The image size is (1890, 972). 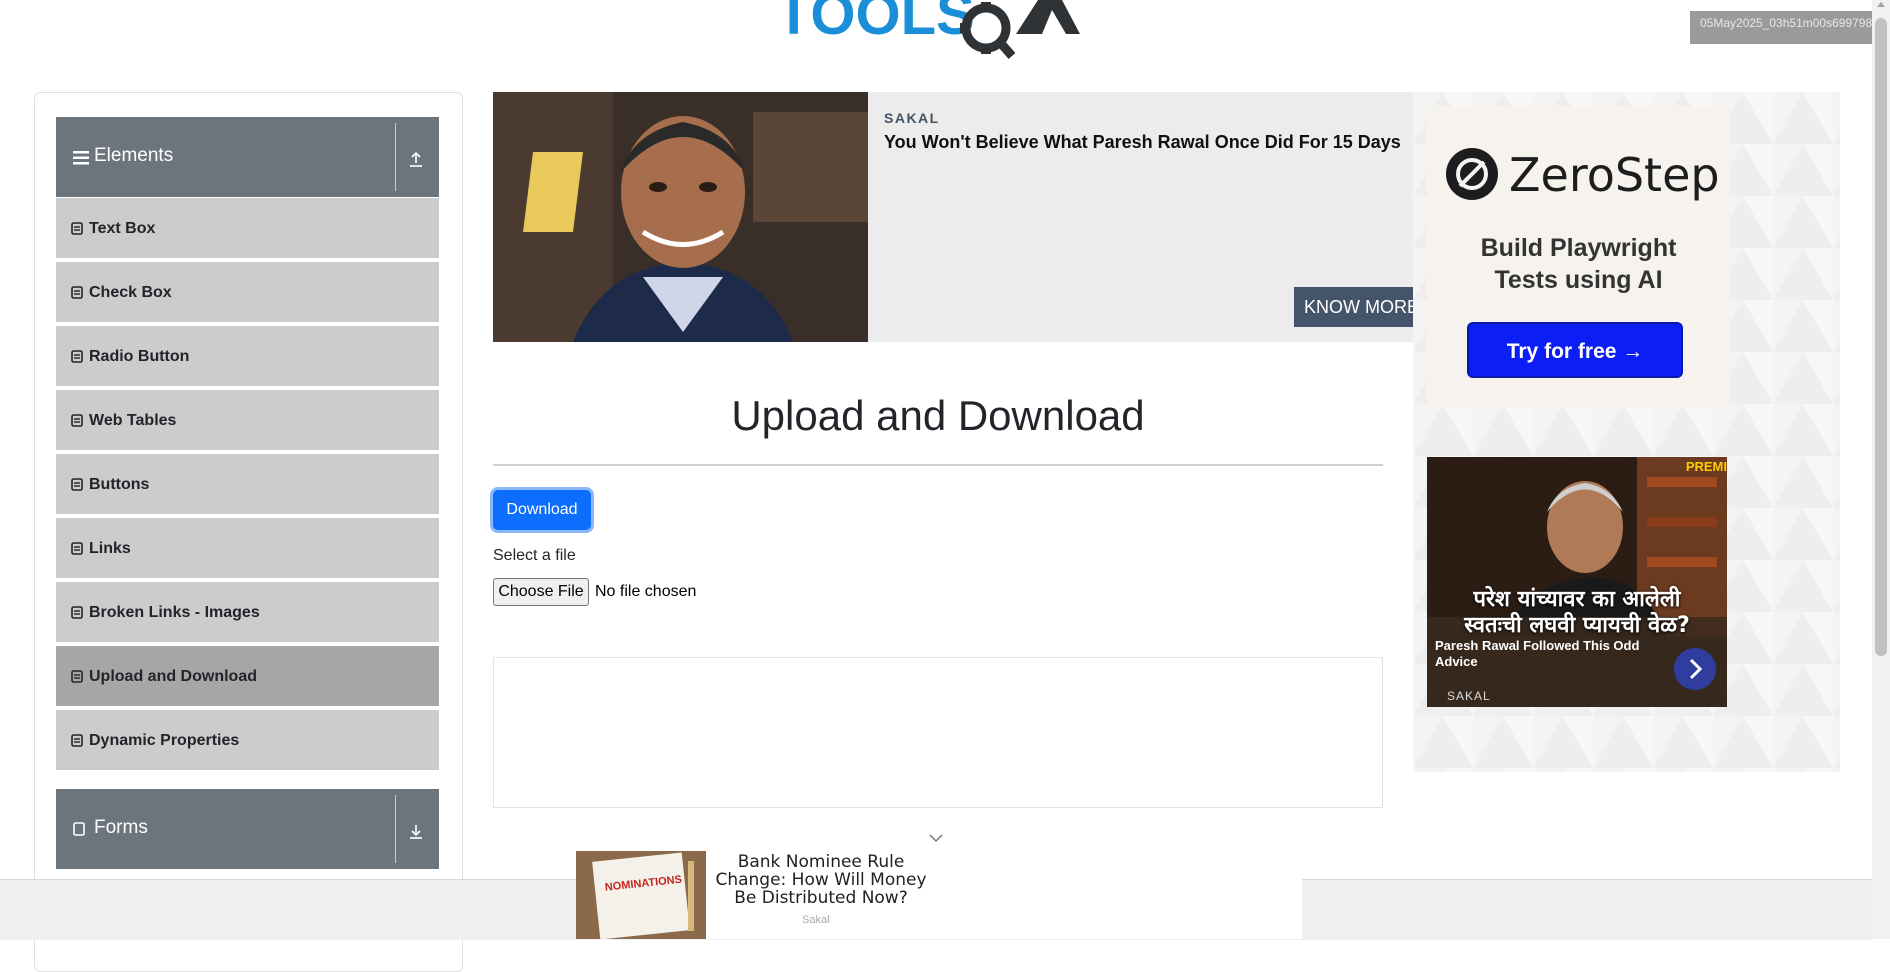 I want to click on logo-letter-a, so click(x=1048, y=17).